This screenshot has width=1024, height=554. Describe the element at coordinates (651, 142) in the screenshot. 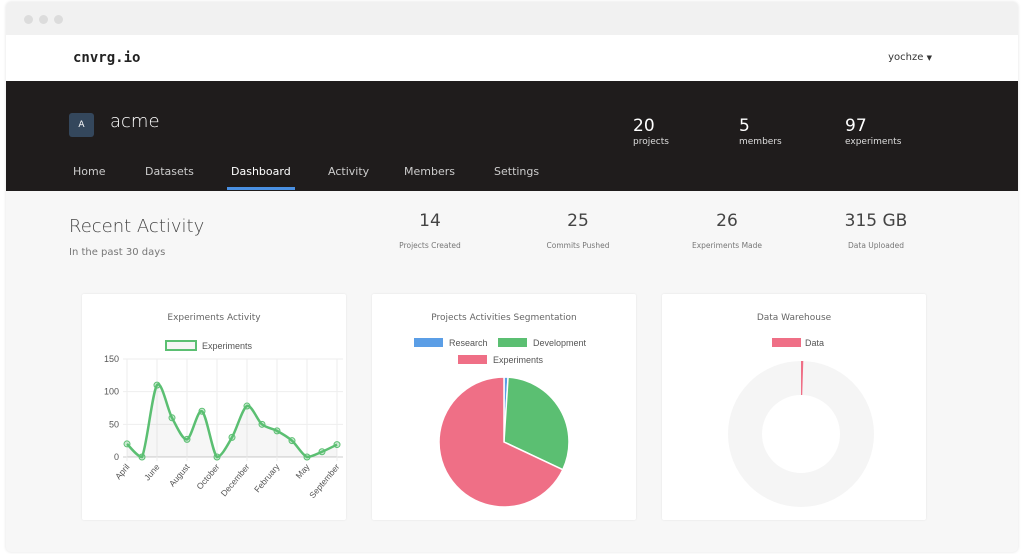

I see `stat-label: projects` at that location.